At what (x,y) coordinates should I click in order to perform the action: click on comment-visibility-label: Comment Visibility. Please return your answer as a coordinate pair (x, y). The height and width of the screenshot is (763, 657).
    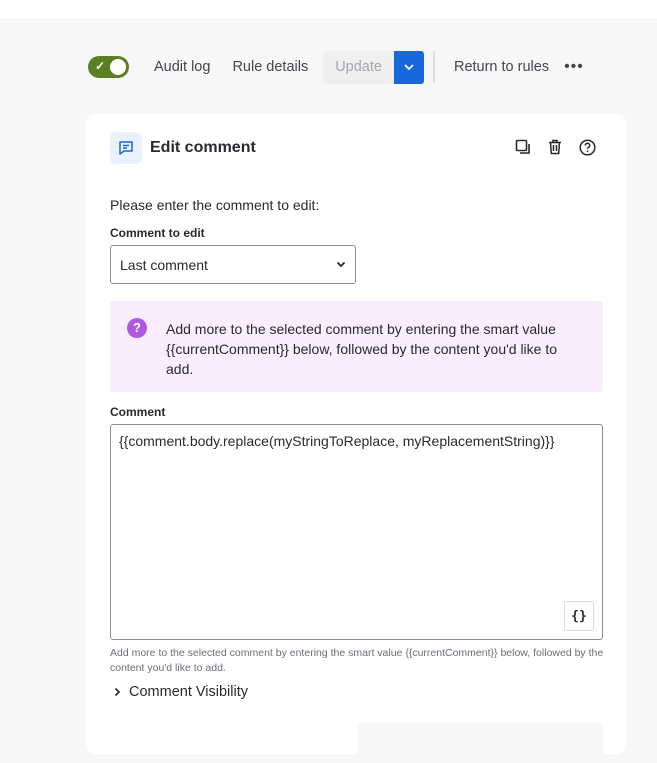
    Looking at the image, I should click on (188, 692).